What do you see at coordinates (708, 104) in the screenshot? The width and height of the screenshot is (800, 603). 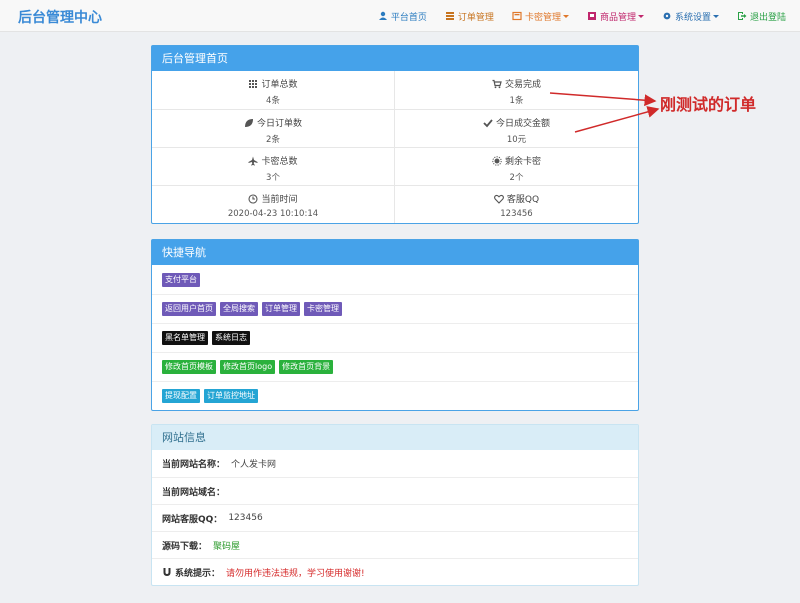 I see `annotation-text: 刚测试的订单` at bounding box center [708, 104].